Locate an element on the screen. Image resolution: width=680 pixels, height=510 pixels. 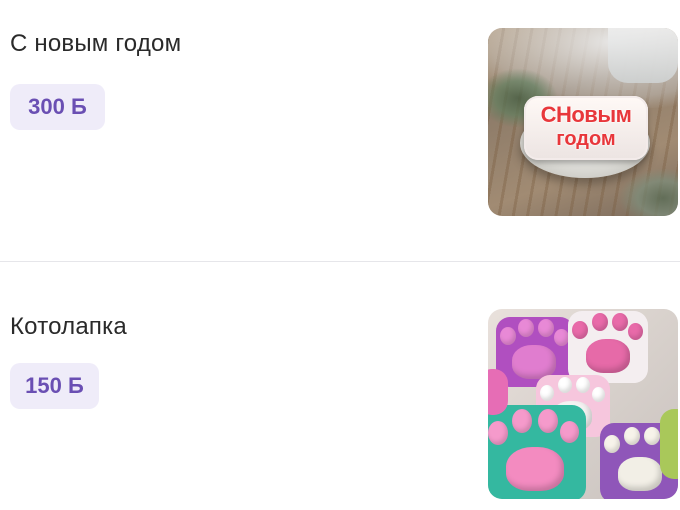
soap-text-line1: СНовым is located at coordinates (586, 114).